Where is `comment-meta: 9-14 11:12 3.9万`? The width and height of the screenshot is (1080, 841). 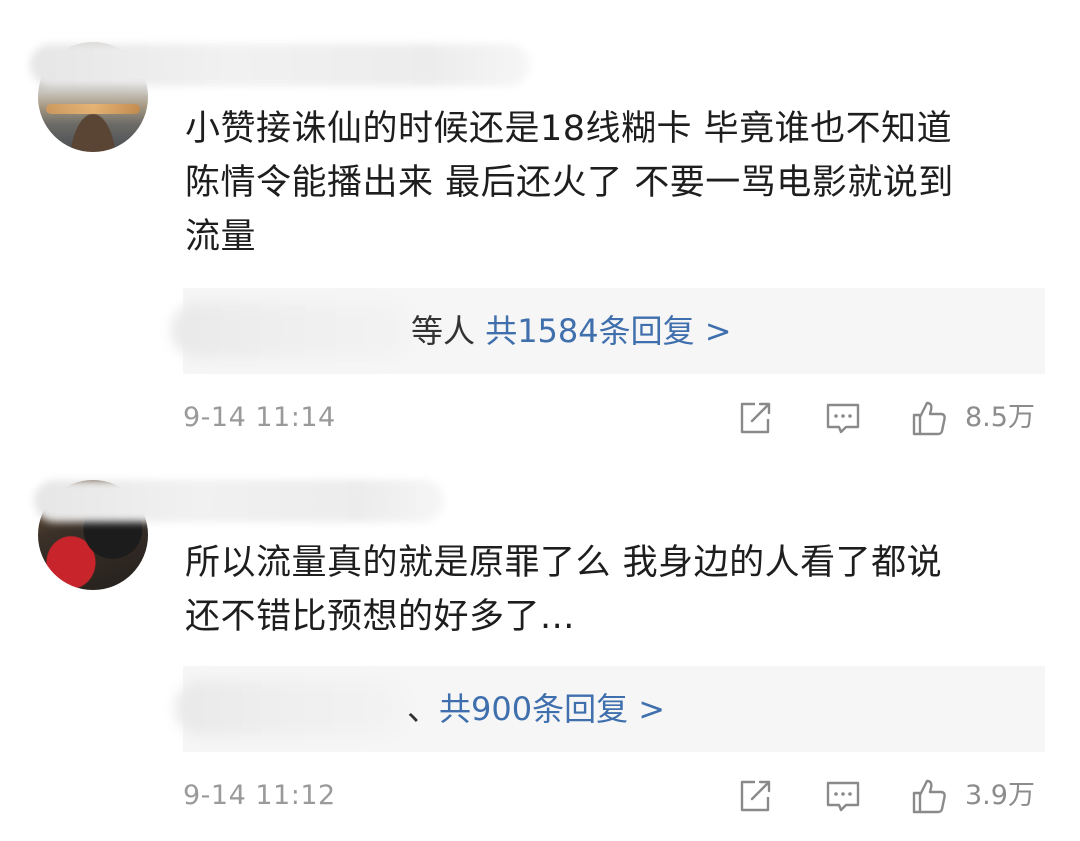
comment-meta: 9-14 11:12 3.9万 is located at coordinates (614, 796).